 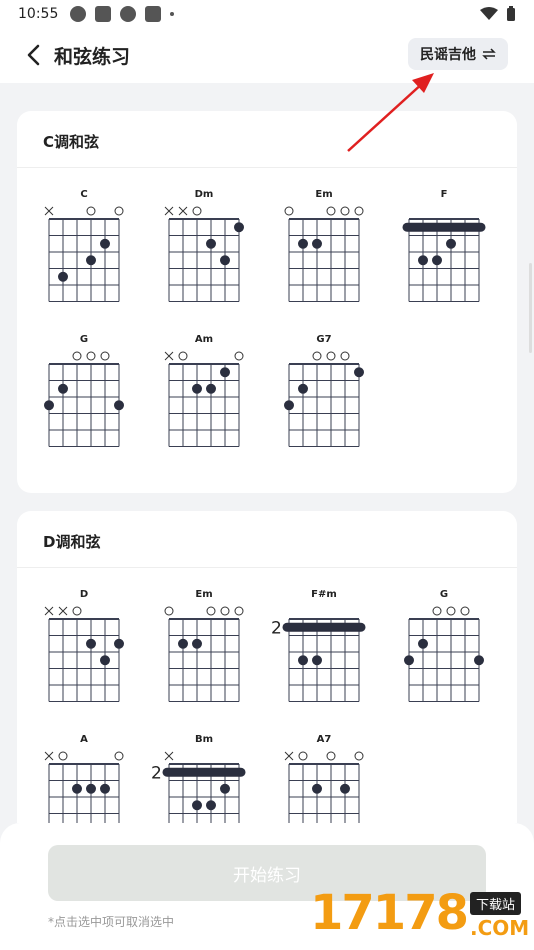 What do you see at coordinates (448, 55) in the screenshot?
I see `guitar-mode-label: 民谣吉他` at bounding box center [448, 55].